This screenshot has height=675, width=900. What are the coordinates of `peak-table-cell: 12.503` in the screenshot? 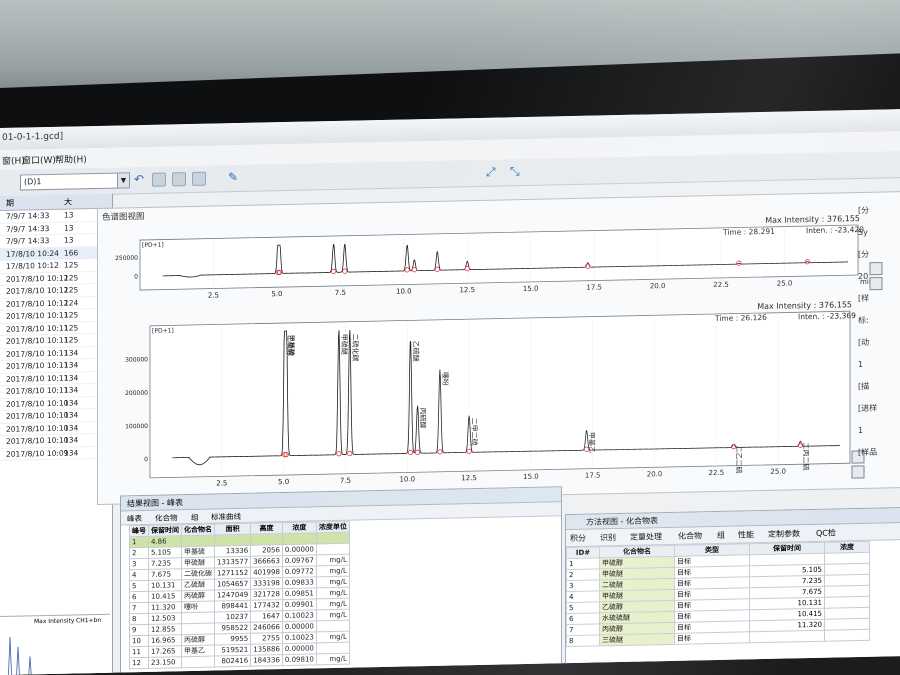 It's located at (165, 618).